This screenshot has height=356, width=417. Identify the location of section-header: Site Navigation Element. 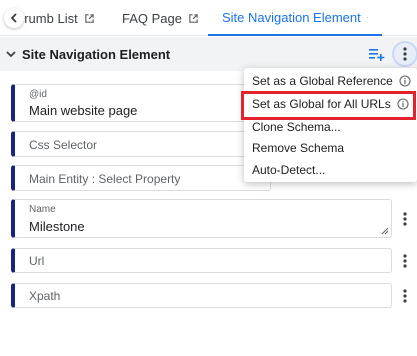
(208, 54).